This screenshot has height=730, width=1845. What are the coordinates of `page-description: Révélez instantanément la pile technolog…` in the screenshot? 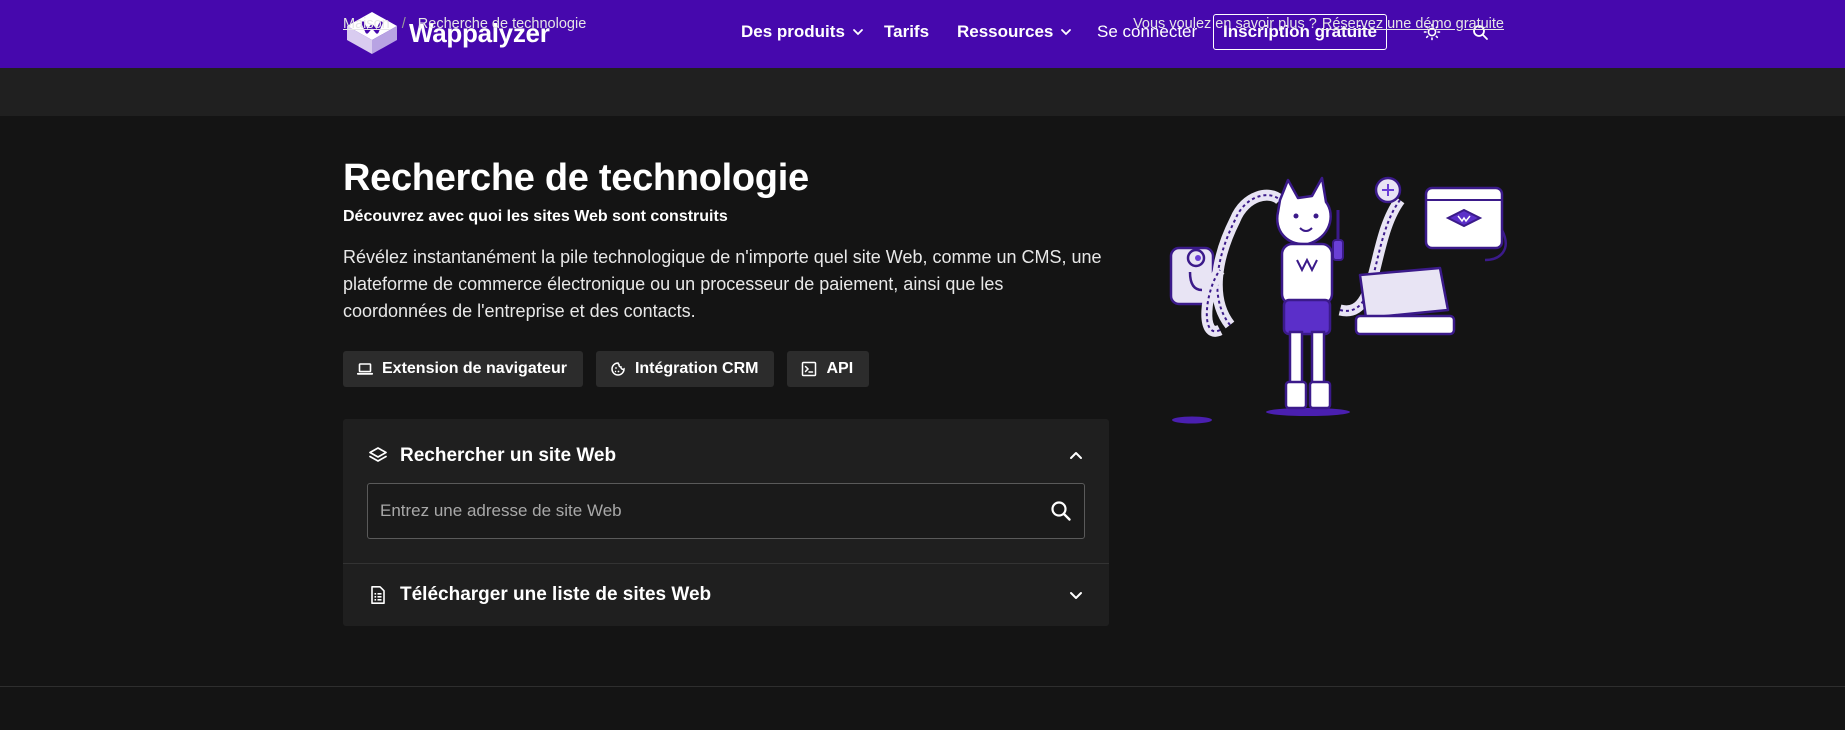 It's located at (722, 284).